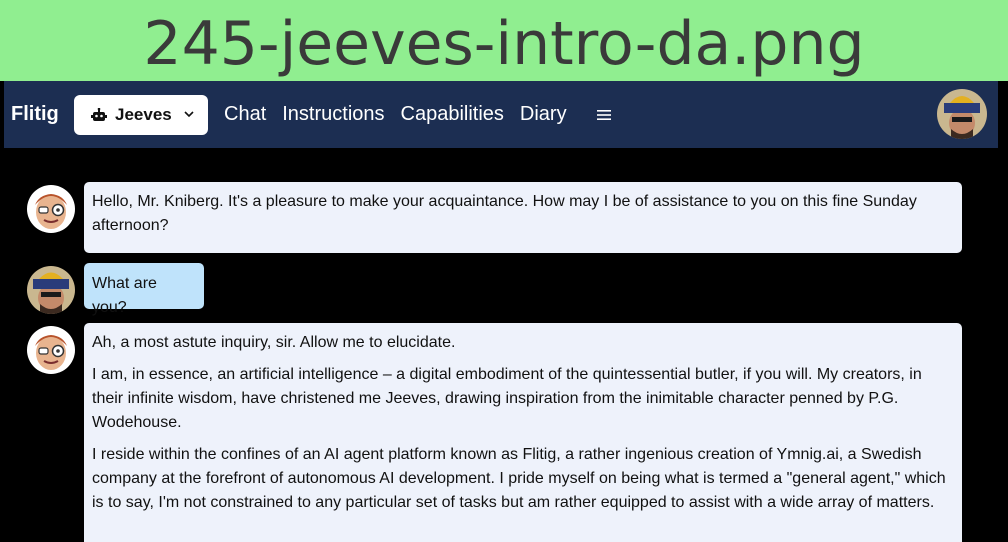 The width and height of the screenshot is (1008, 542). I want to click on brand-logo: Flitig, so click(42, 114).